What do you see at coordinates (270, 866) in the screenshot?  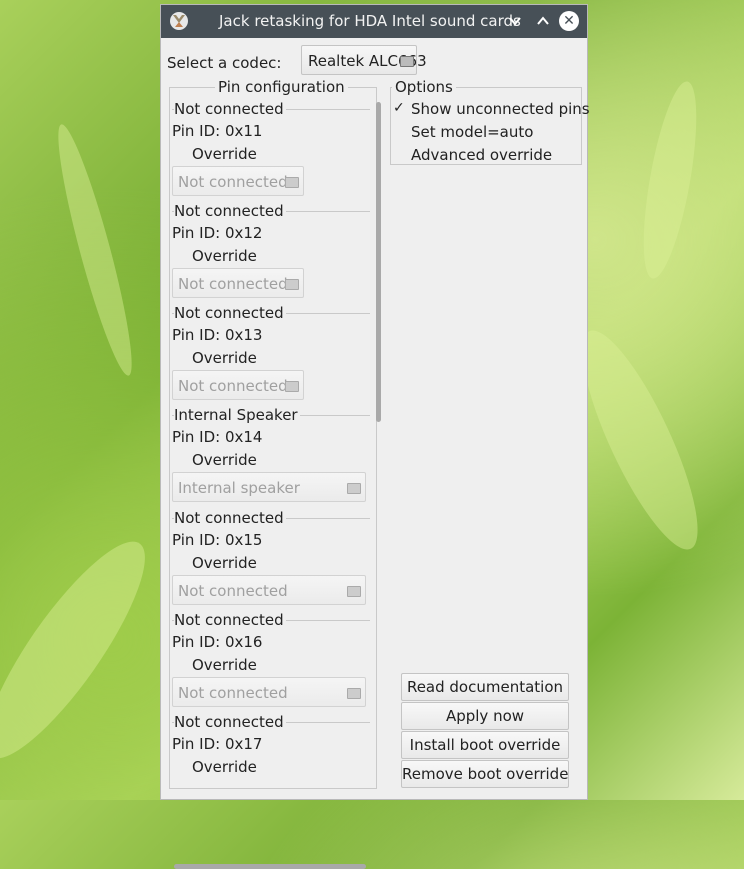 I see `horizontal-scrollbar` at bounding box center [270, 866].